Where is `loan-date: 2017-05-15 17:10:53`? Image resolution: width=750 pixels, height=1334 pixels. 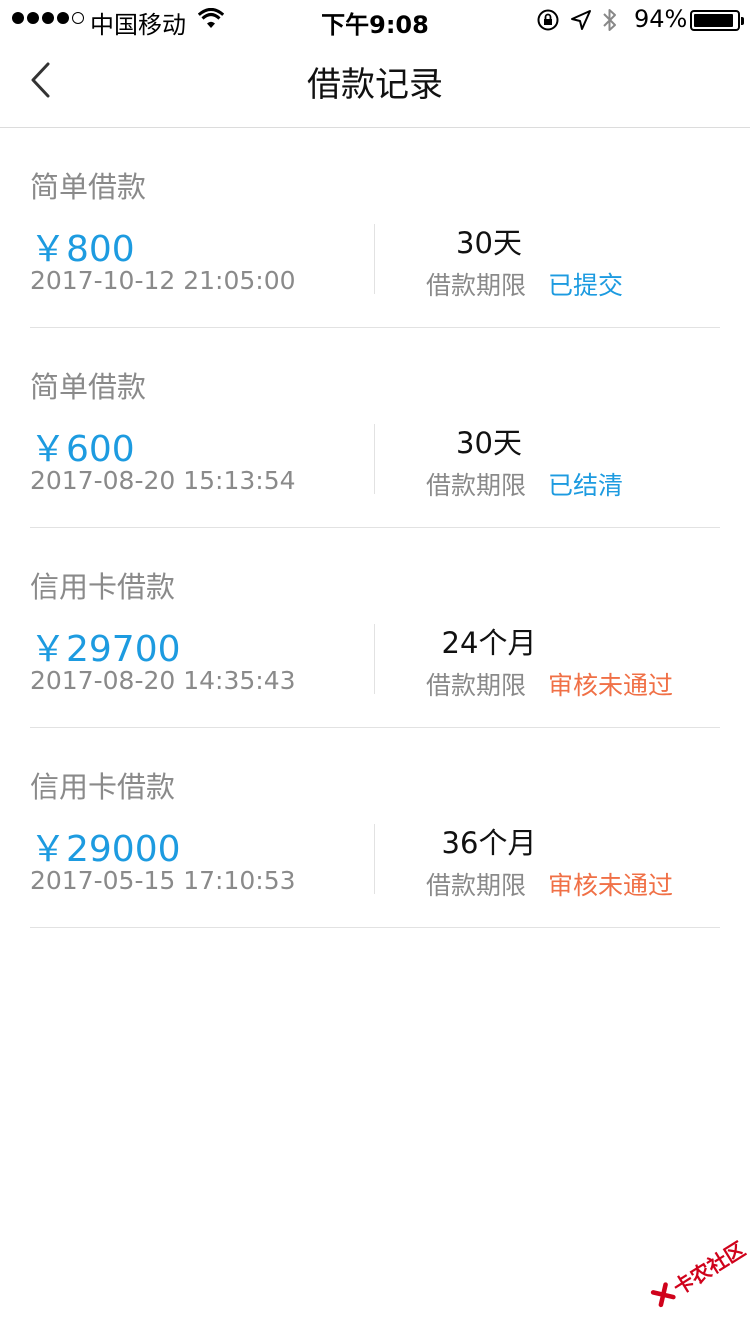
loan-date: 2017-05-15 17:10:53 is located at coordinates (163, 880).